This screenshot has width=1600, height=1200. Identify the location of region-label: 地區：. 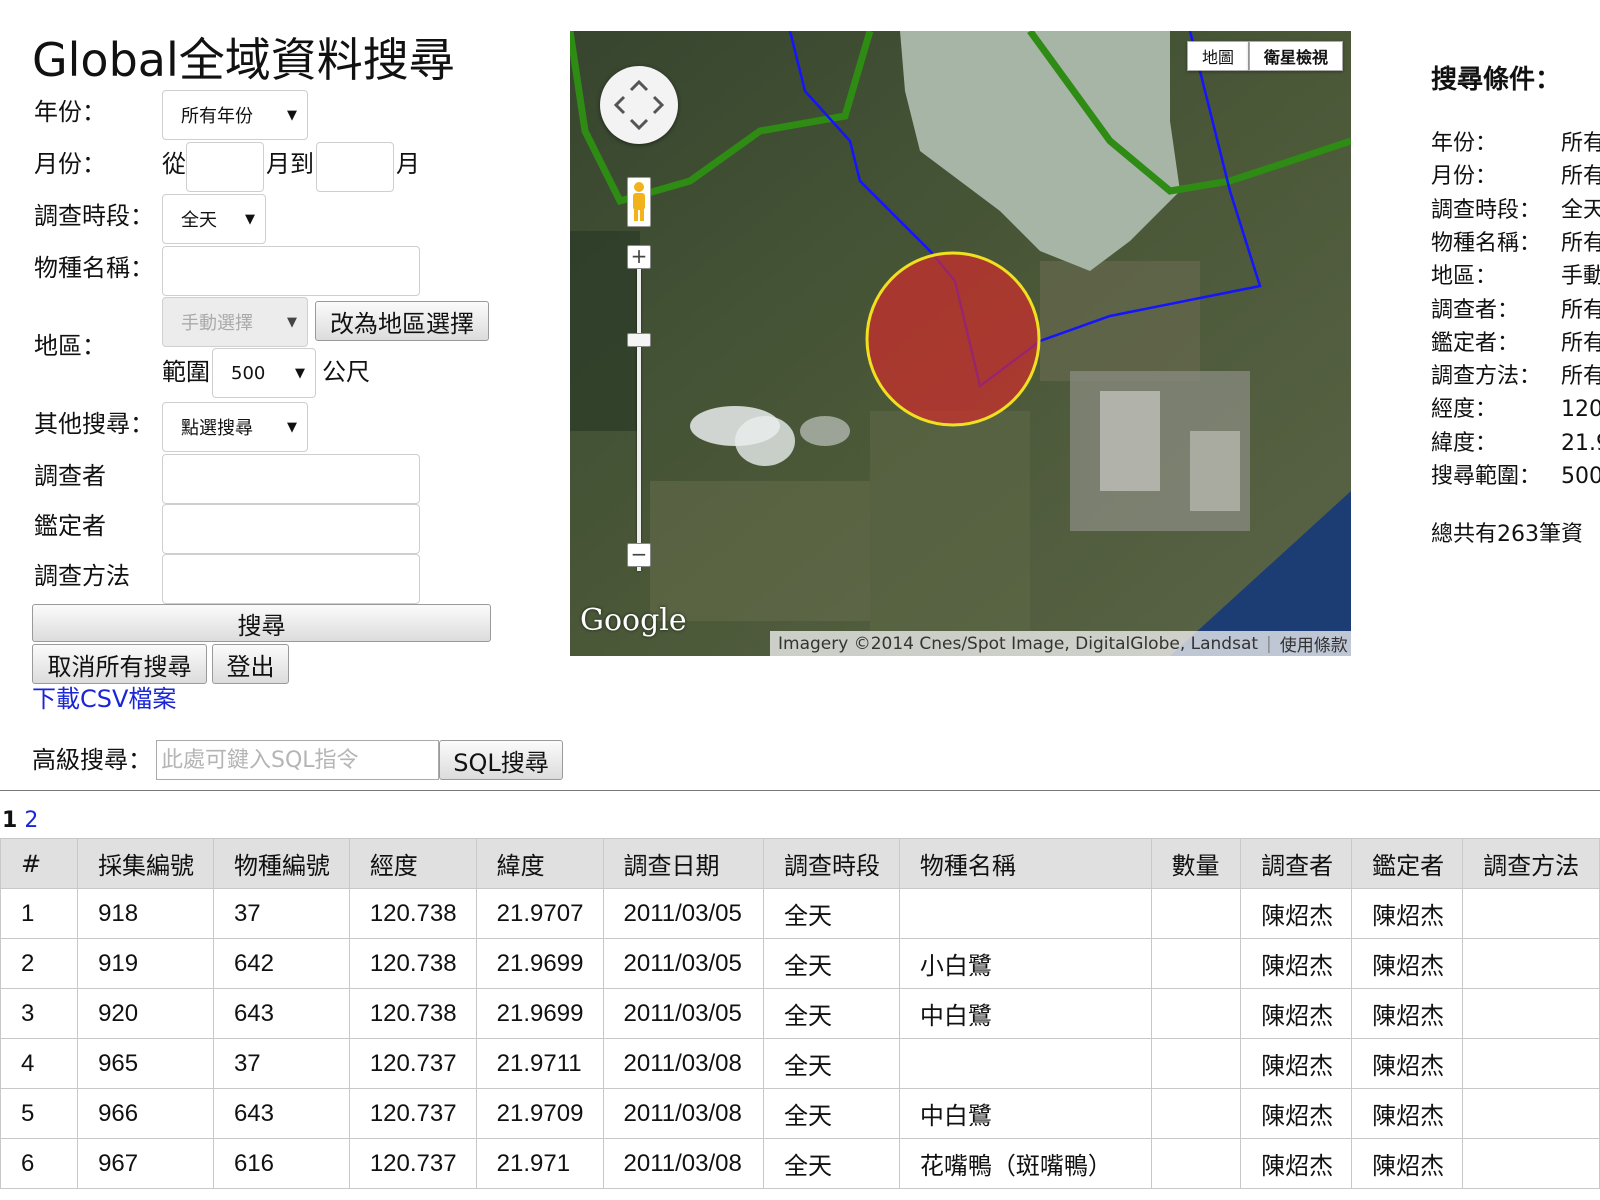
(70, 346).